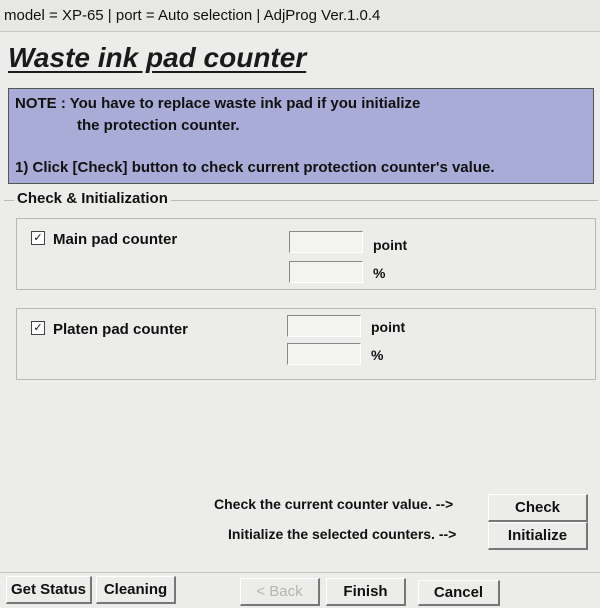 The width and height of the screenshot is (600, 608). What do you see at coordinates (326, 272) in the screenshot?
I see `main-pad-percent-field` at bounding box center [326, 272].